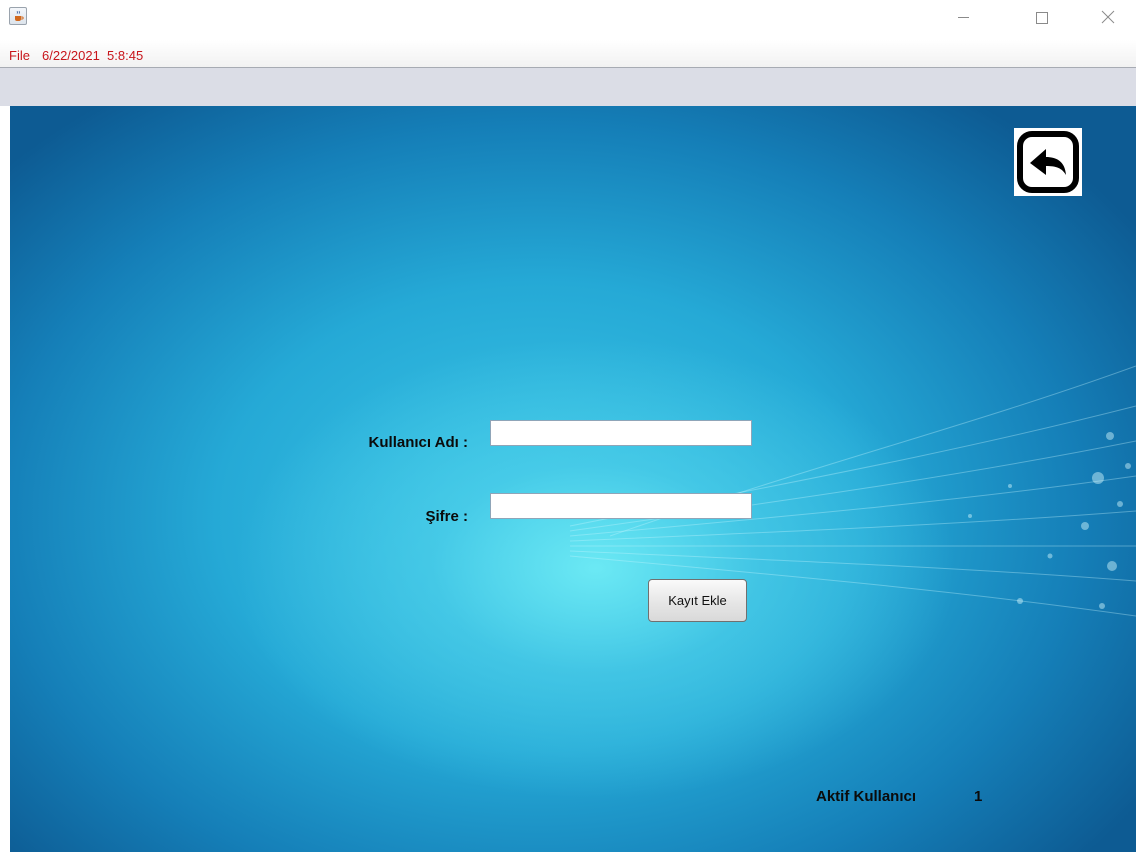 Image resolution: width=1136 pixels, height=852 pixels. I want to click on back-button, so click(1048, 162).